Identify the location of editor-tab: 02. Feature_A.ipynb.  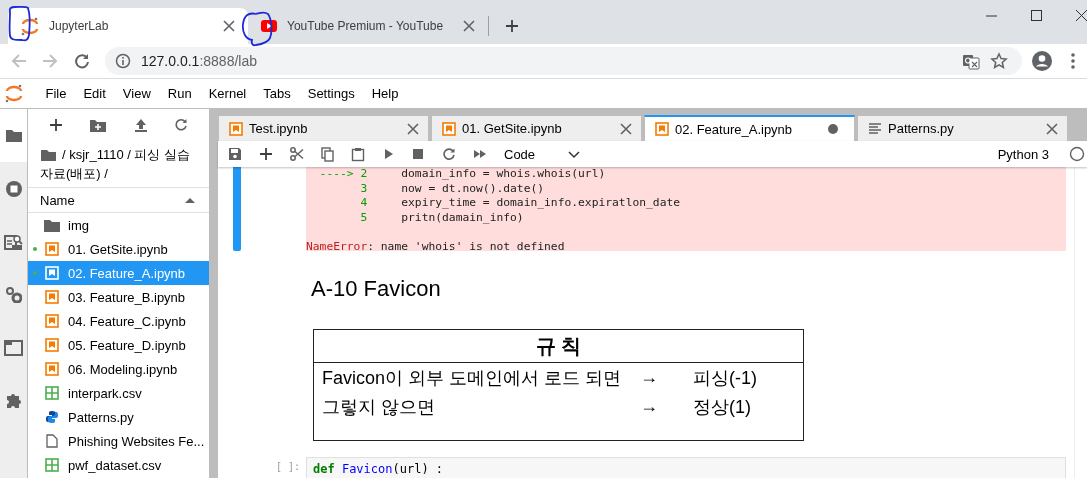
(749, 128).